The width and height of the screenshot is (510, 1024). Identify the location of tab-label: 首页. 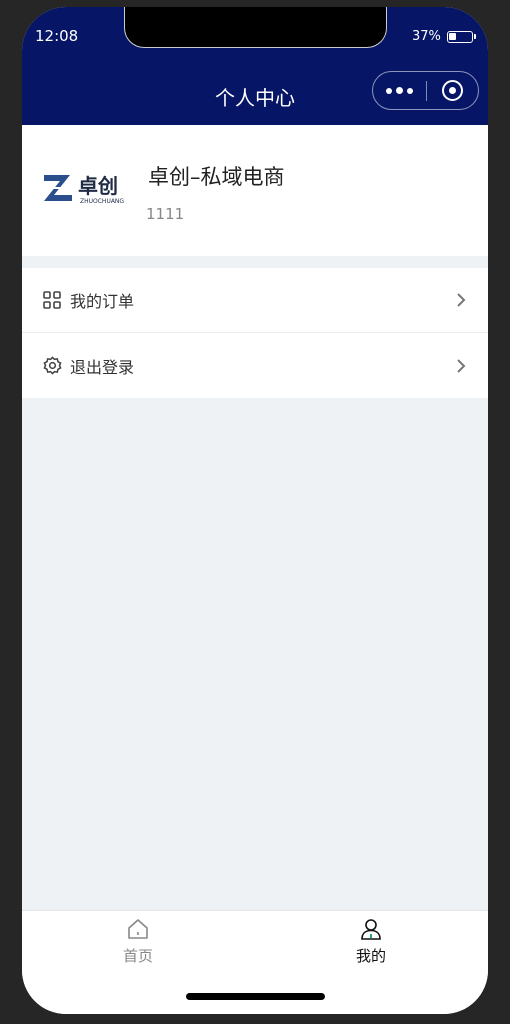
(137, 956).